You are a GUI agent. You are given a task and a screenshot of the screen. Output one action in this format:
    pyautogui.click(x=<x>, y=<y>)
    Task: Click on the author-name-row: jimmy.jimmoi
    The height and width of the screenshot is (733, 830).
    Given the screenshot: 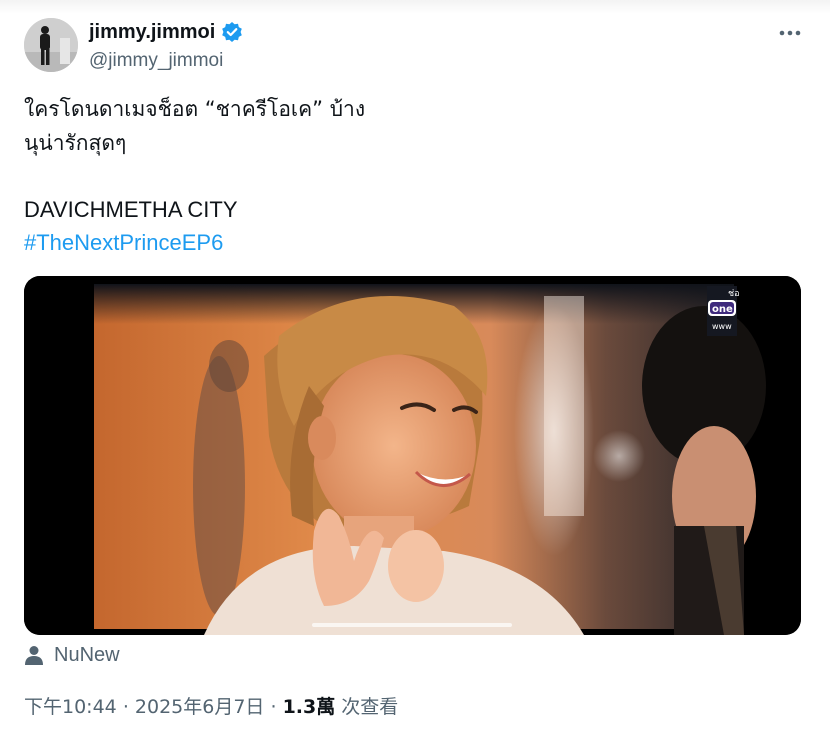 What is the action you would take?
    pyautogui.click(x=166, y=32)
    